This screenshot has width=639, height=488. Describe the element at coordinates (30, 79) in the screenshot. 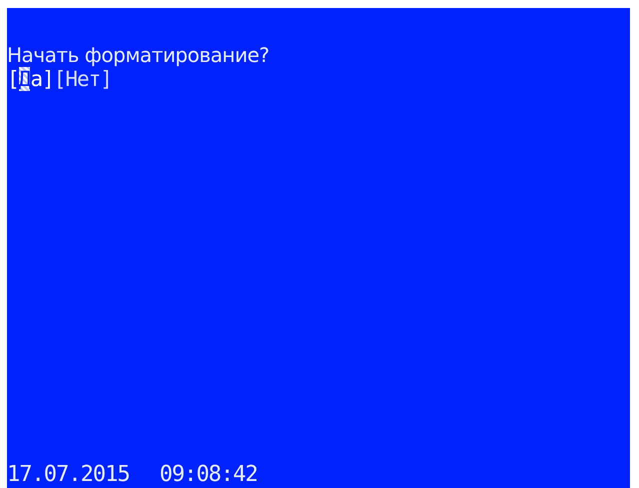

I see `option-button: [Да]` at that location.